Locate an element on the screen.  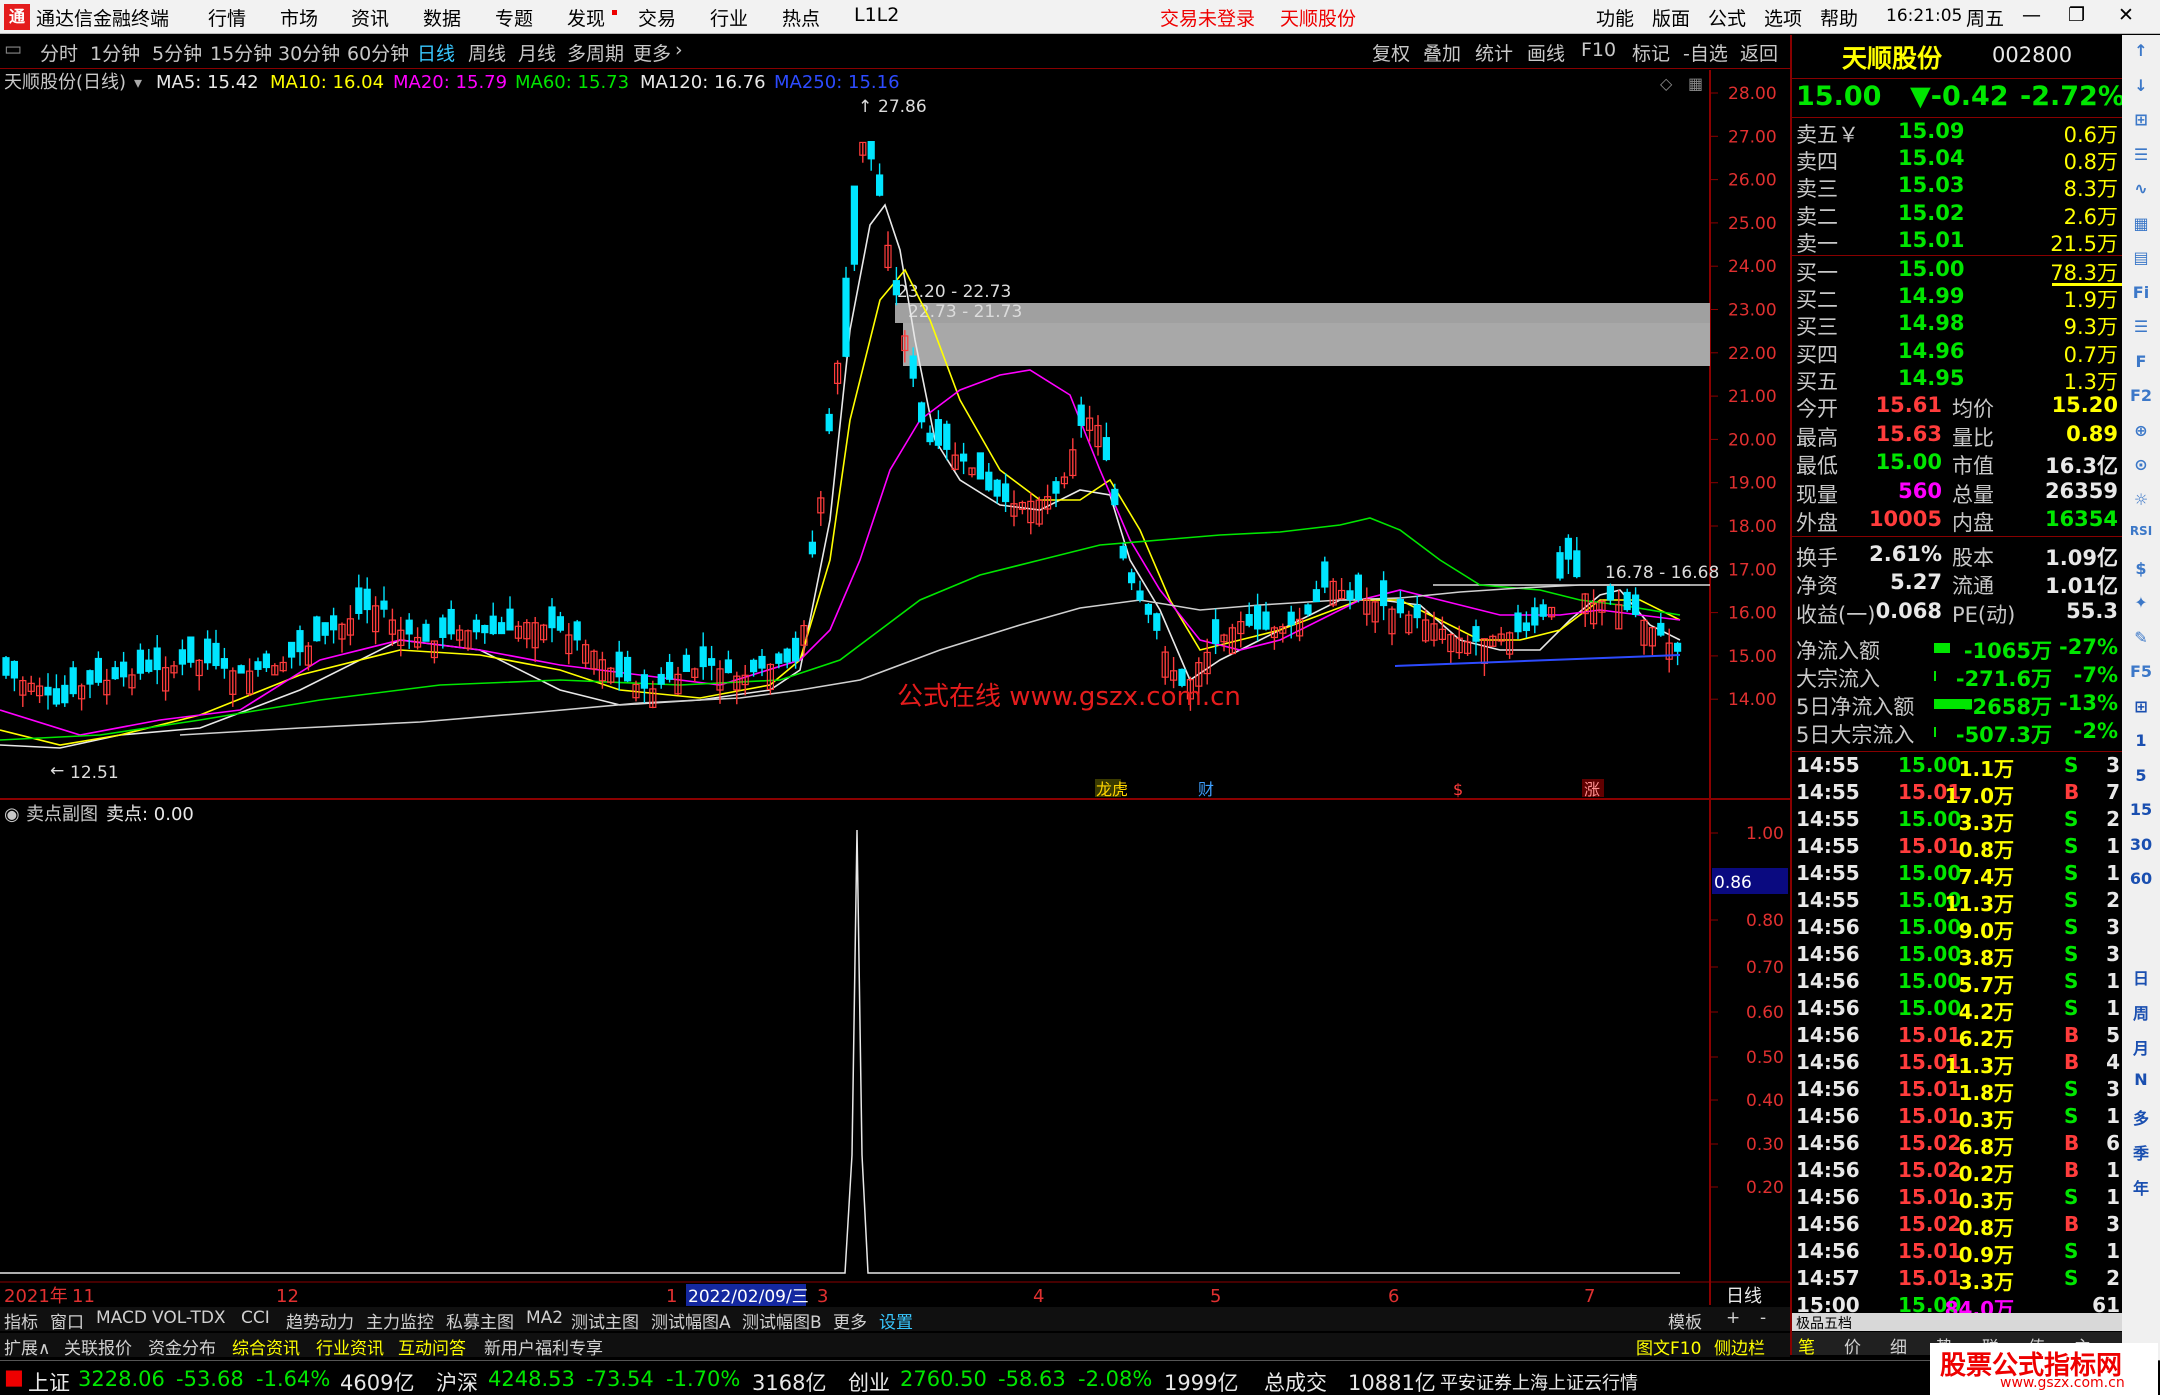
indicator-tab: MACD is located at coordinates (121, 1318).